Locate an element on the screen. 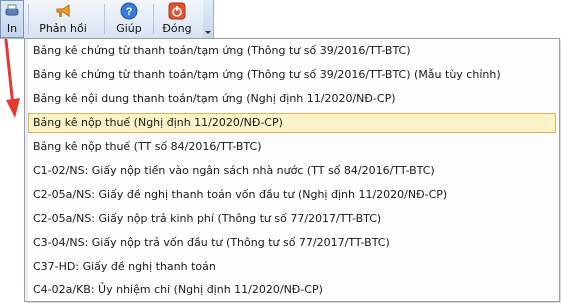 The height and width of the screenshot is (303, 561). feedback-button: Phản hồi is located at coordinates (63, 18).